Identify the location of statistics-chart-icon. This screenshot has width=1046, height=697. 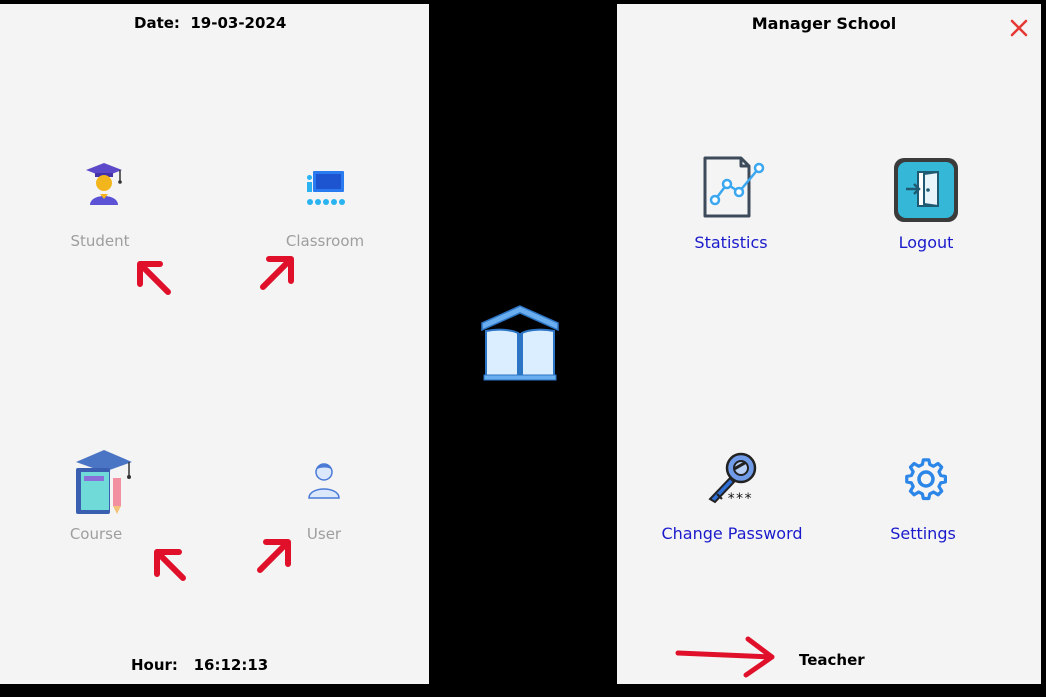
(734, 187).